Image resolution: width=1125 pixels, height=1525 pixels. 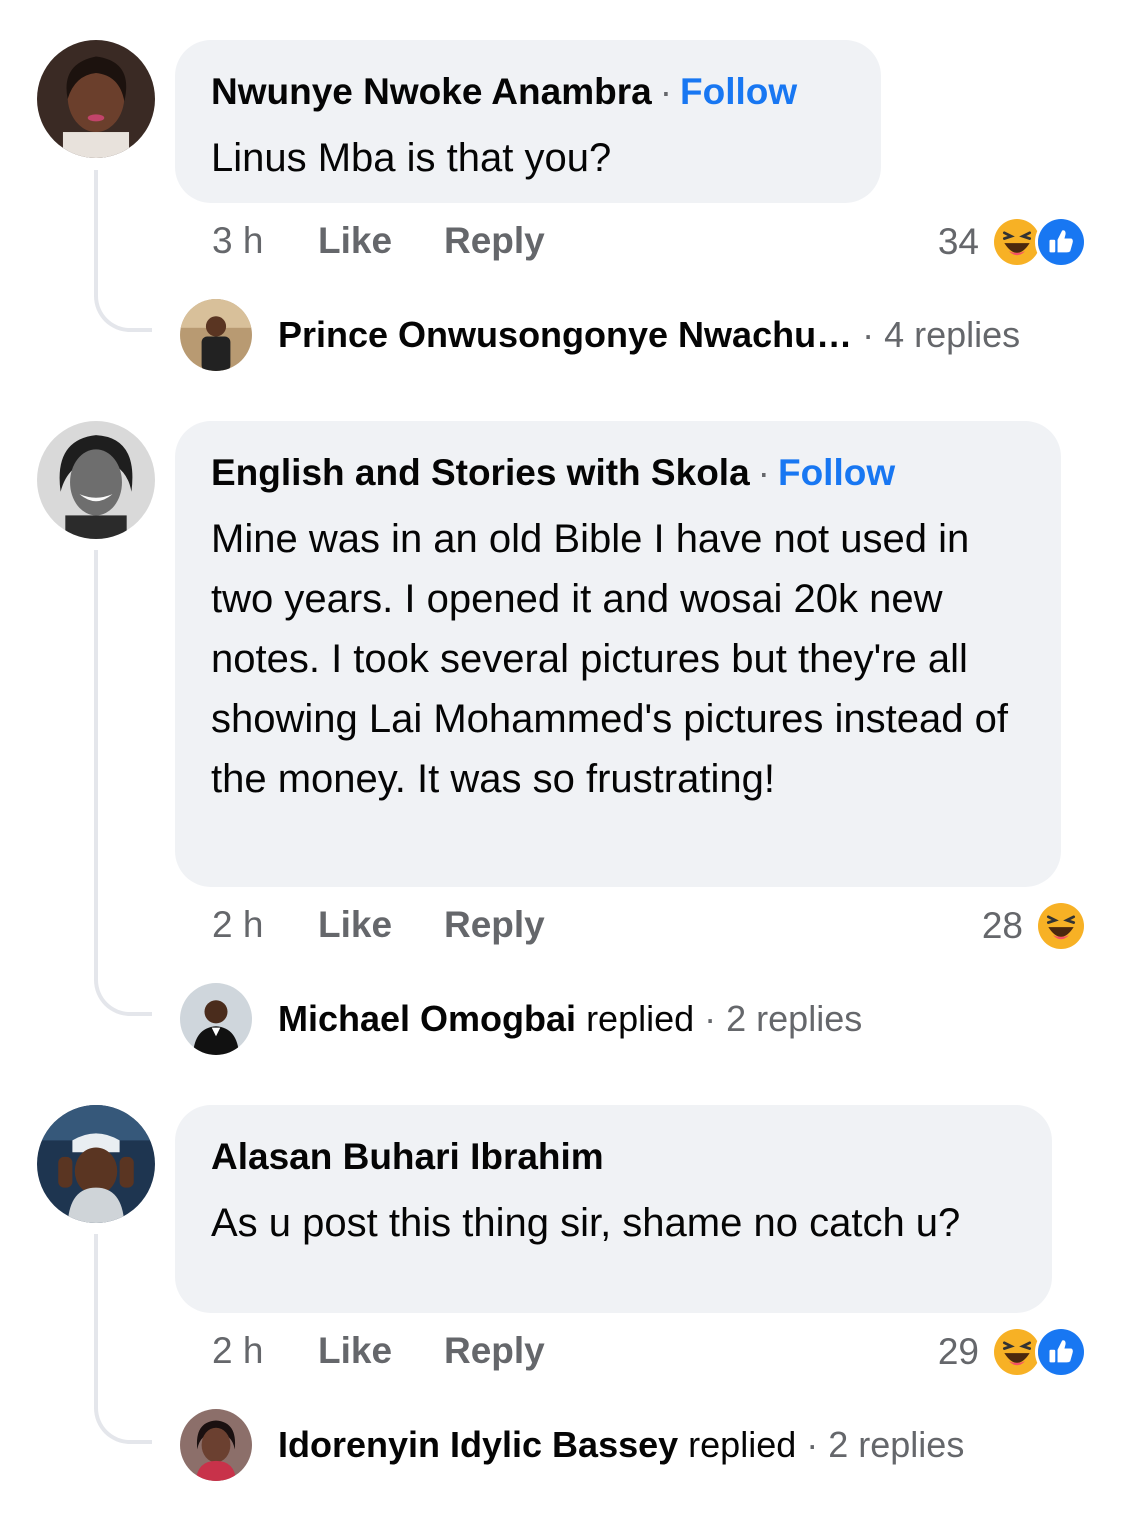 What do you see at coordinates (958, 1351) in the screenshot?
I see `reaction-count: 29` at bounding box center [958, 1351].